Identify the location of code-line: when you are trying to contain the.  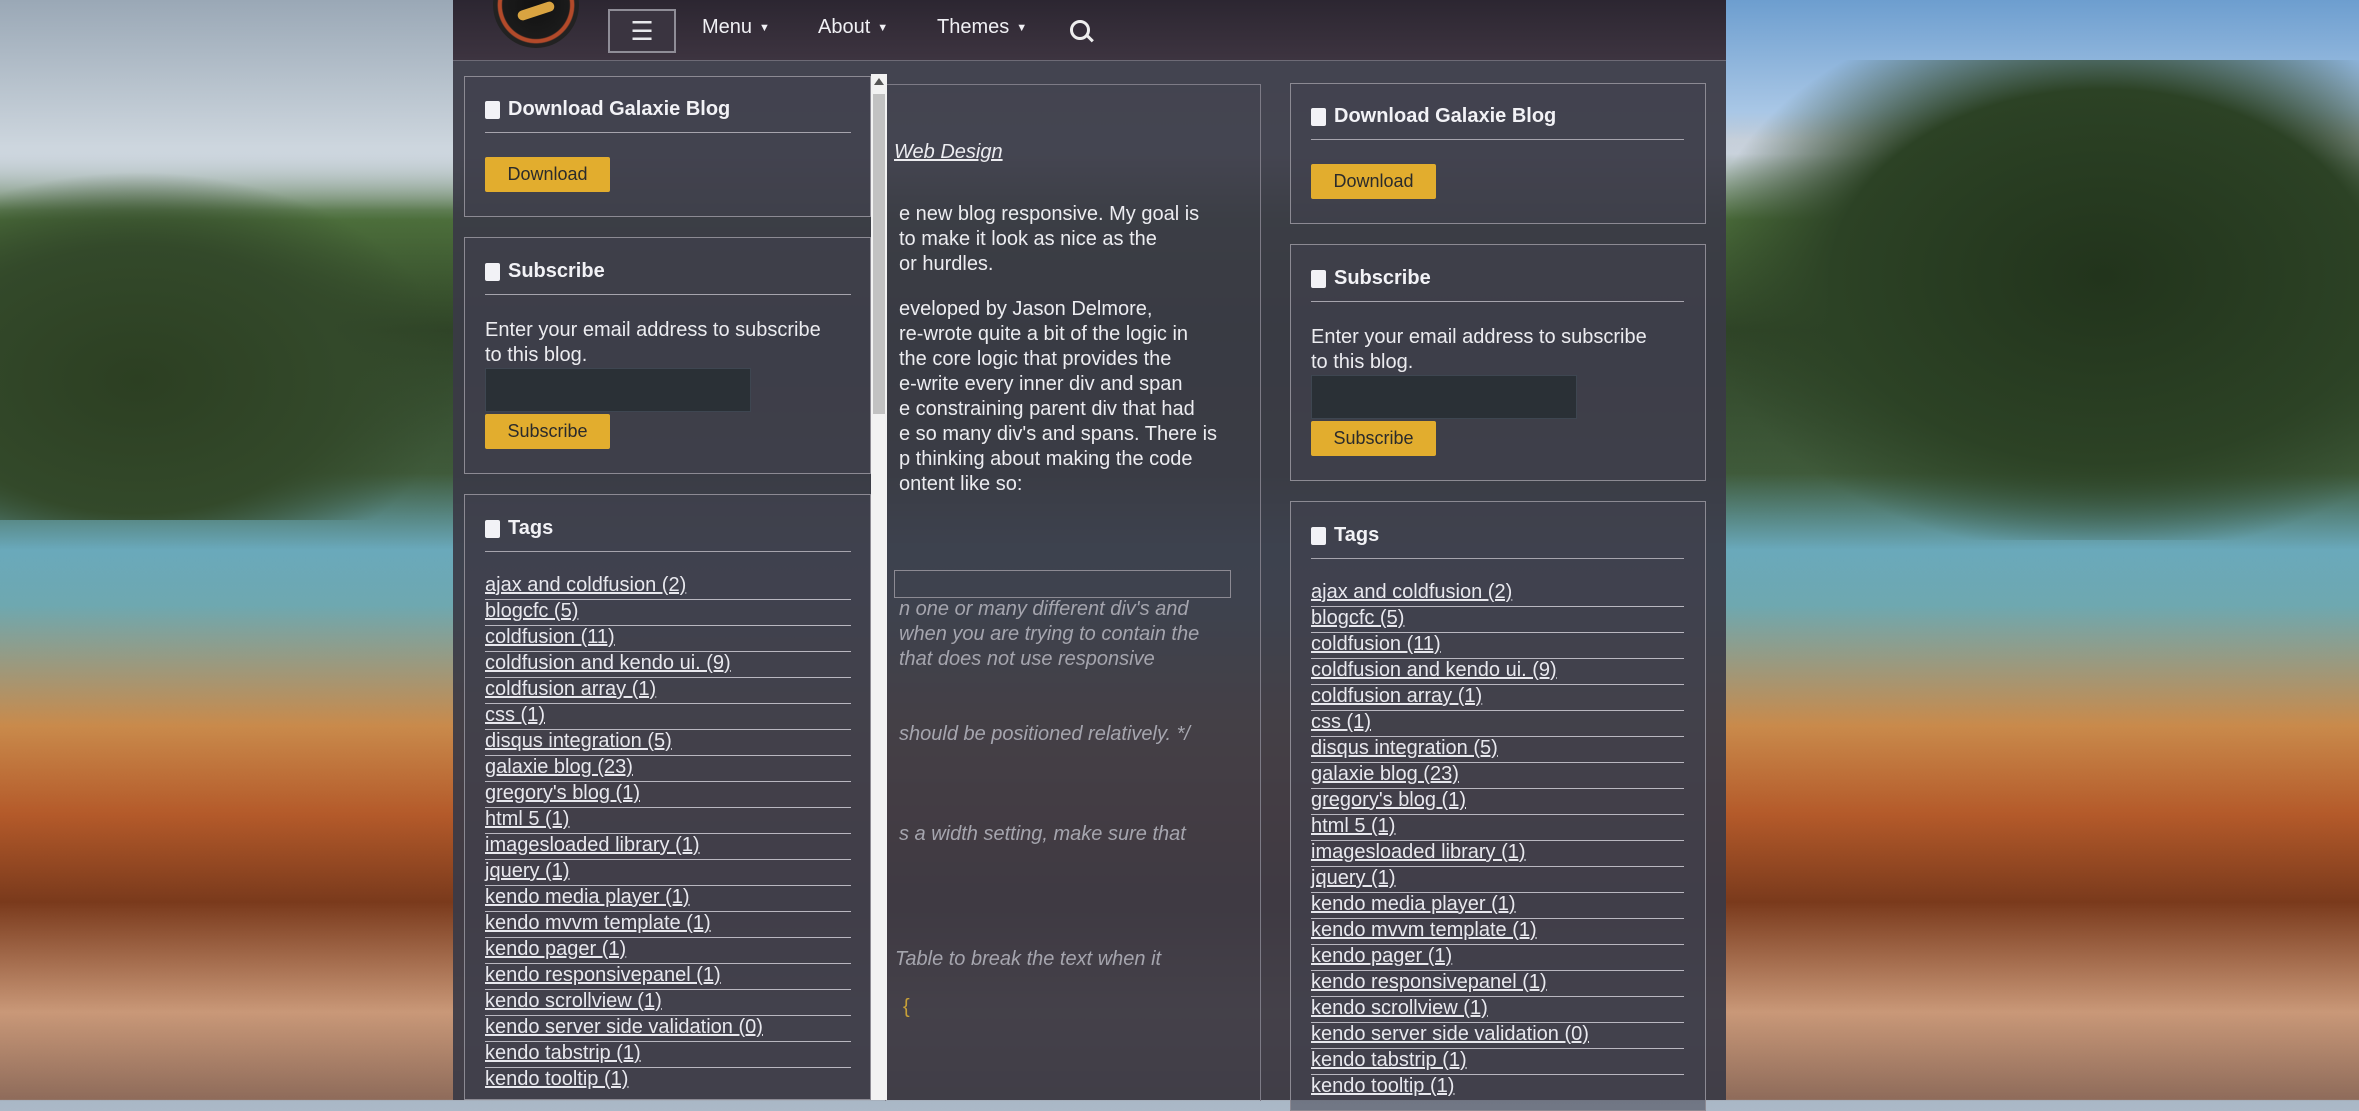
(1049, 634).